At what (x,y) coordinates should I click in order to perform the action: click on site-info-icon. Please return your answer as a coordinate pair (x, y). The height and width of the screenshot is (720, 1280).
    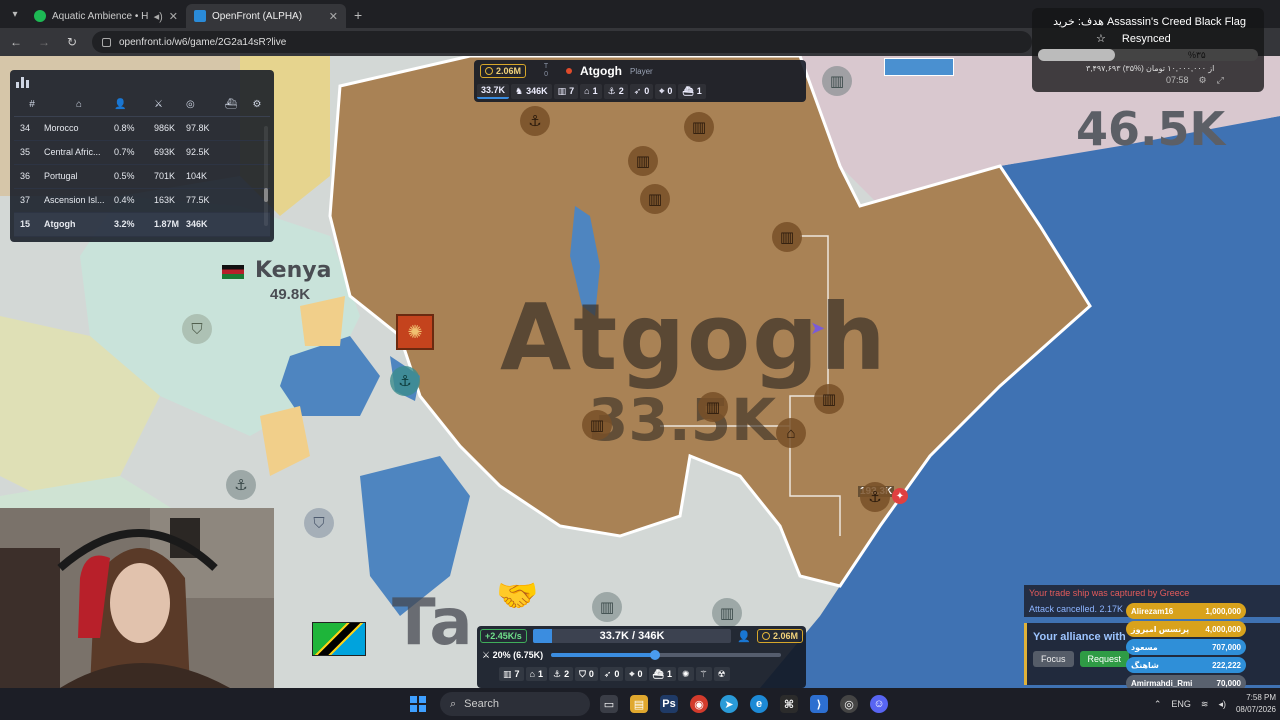
    Looking at the image, I should click on (106, 42).